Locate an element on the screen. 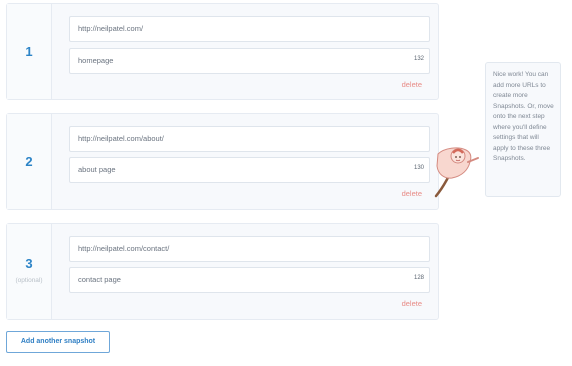 The image size is (572, 366). pointing-mascot-icon is located at coordinates (456, 172).